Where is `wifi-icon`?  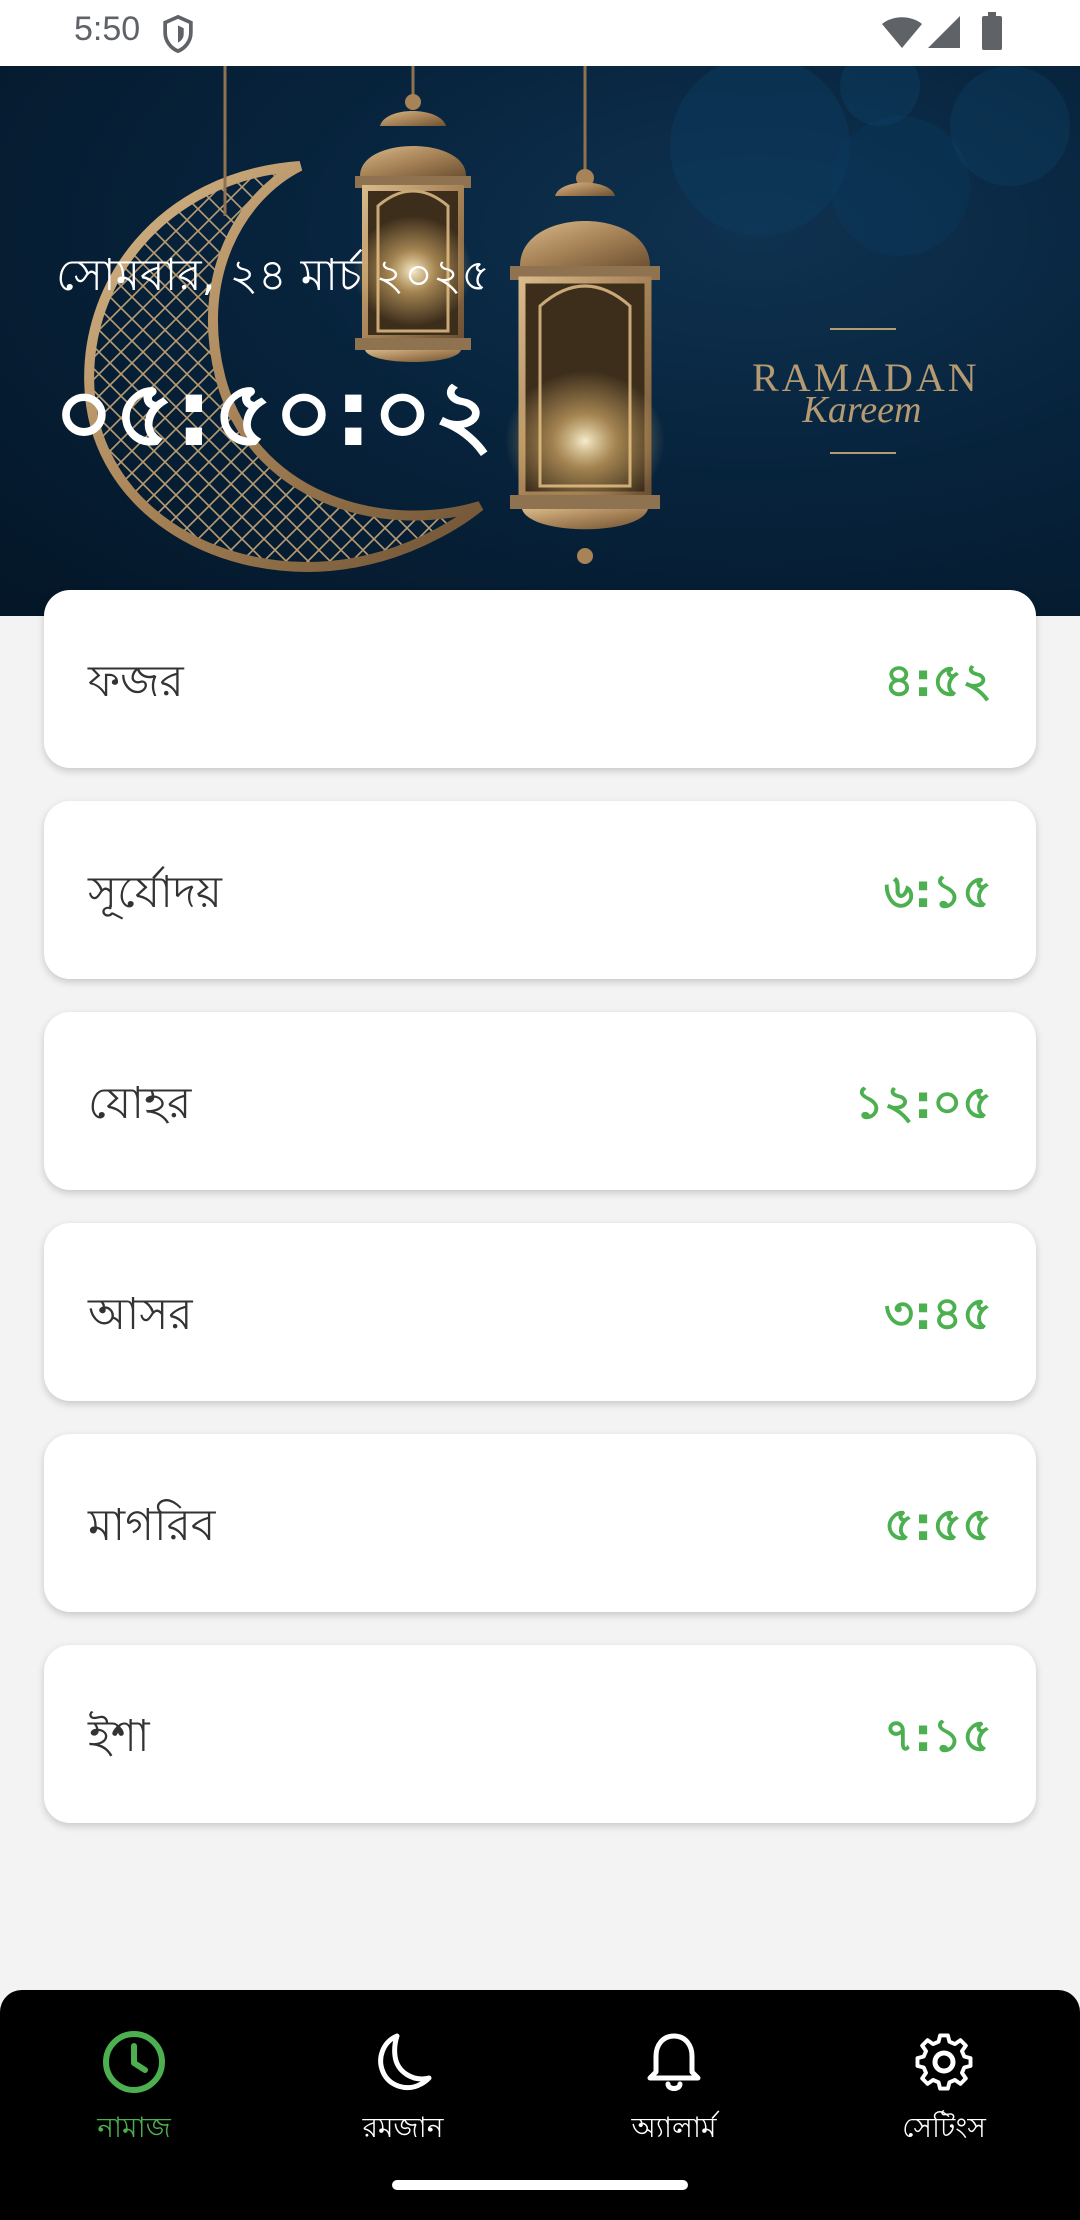 wifi-icon is located at coordinates (902, 32).